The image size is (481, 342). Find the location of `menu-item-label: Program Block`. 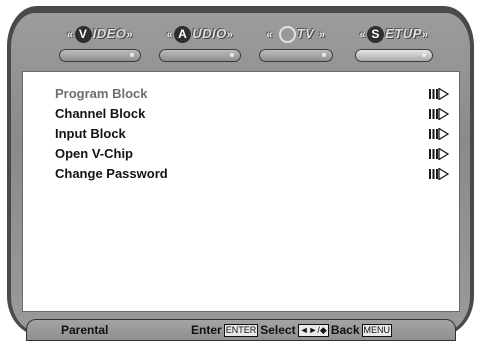

menu-item-label: Program Block is located at coordinates (101, 93).